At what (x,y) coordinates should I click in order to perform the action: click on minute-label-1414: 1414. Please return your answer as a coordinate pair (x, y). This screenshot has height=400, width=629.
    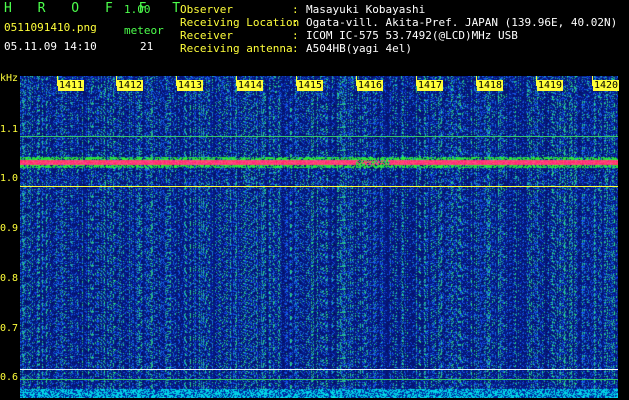
    Looking at the image, I should click on (250, 85).